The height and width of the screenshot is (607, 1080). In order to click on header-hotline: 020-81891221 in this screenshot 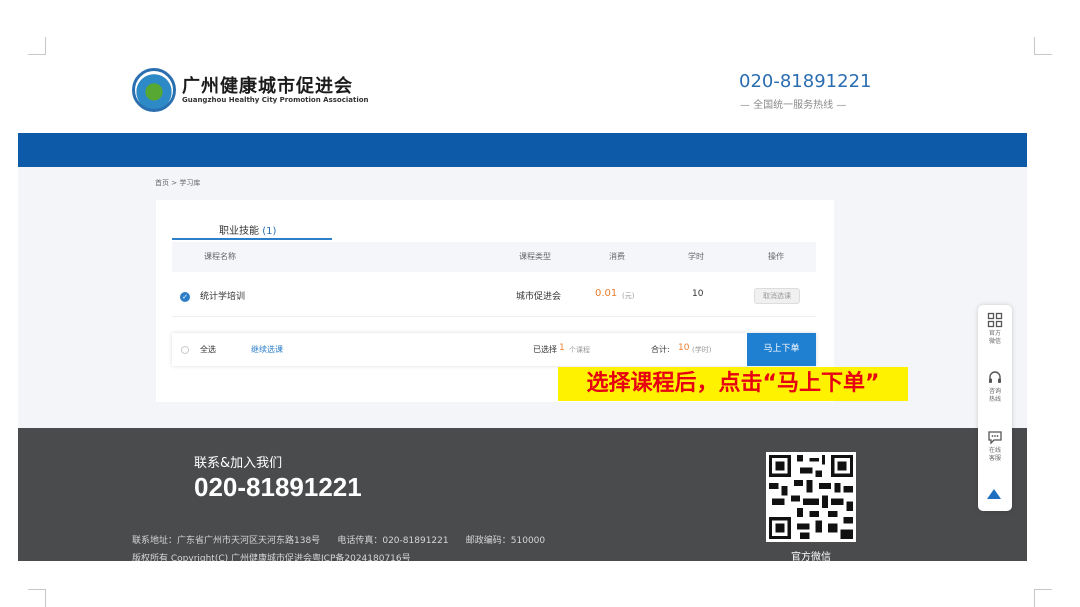, I will do `click(805, 81)`.